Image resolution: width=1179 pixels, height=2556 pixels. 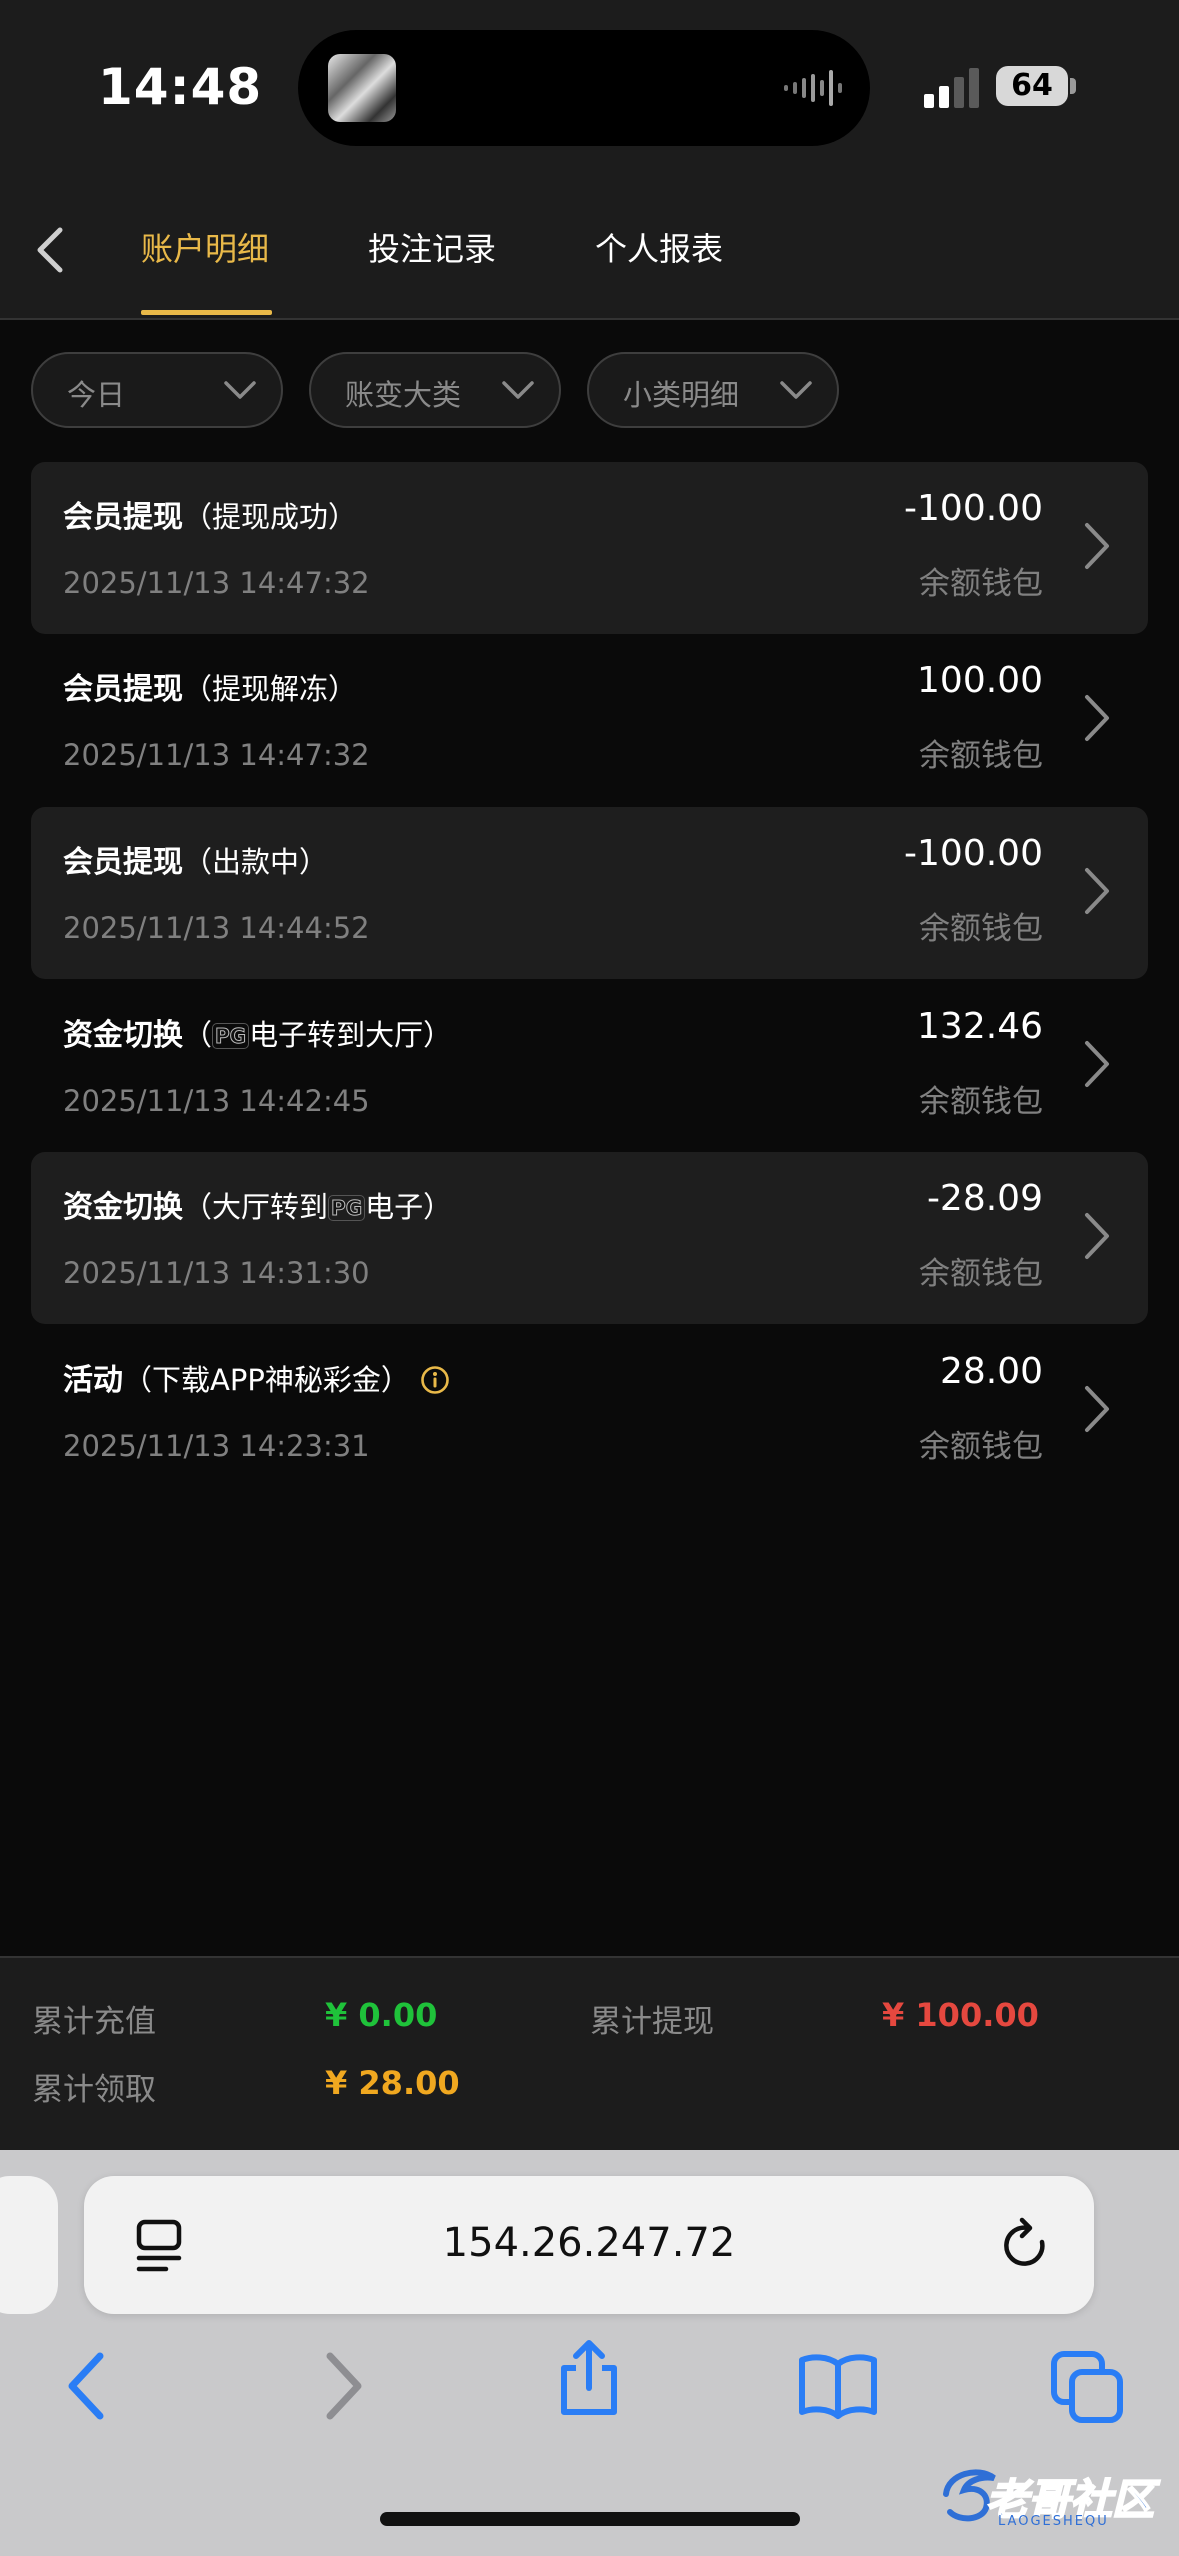 I want to click on status-bar: 14:48 64, so click(x=589, y=90).